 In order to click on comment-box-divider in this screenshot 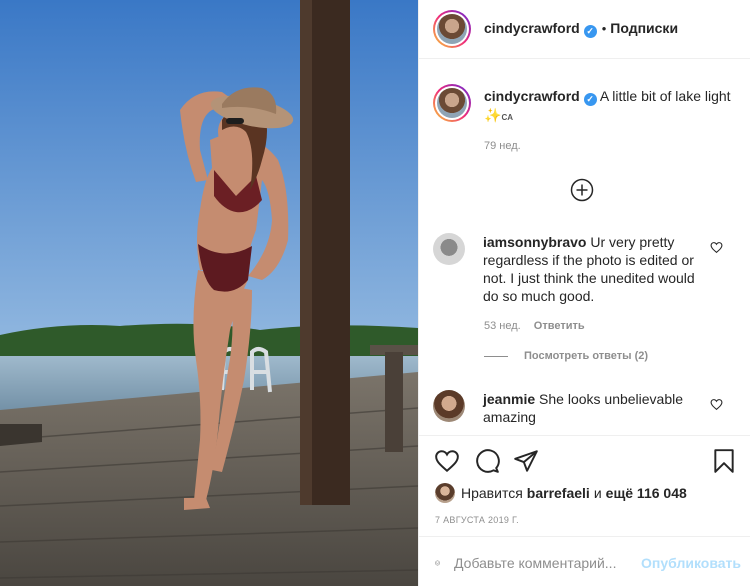, I will do `click(584, 536)`.